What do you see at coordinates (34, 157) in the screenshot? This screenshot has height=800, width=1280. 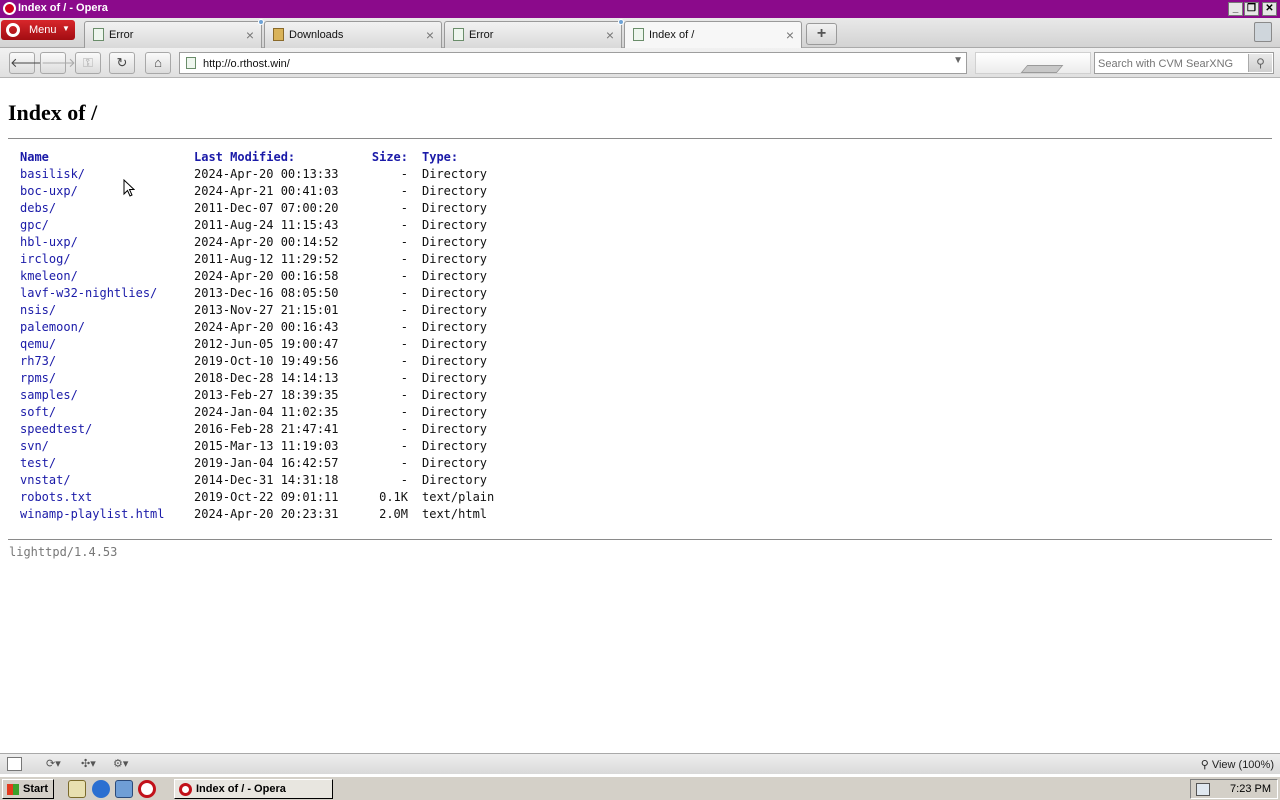 I see `column-name: Name` at bounding box center [34, 157].